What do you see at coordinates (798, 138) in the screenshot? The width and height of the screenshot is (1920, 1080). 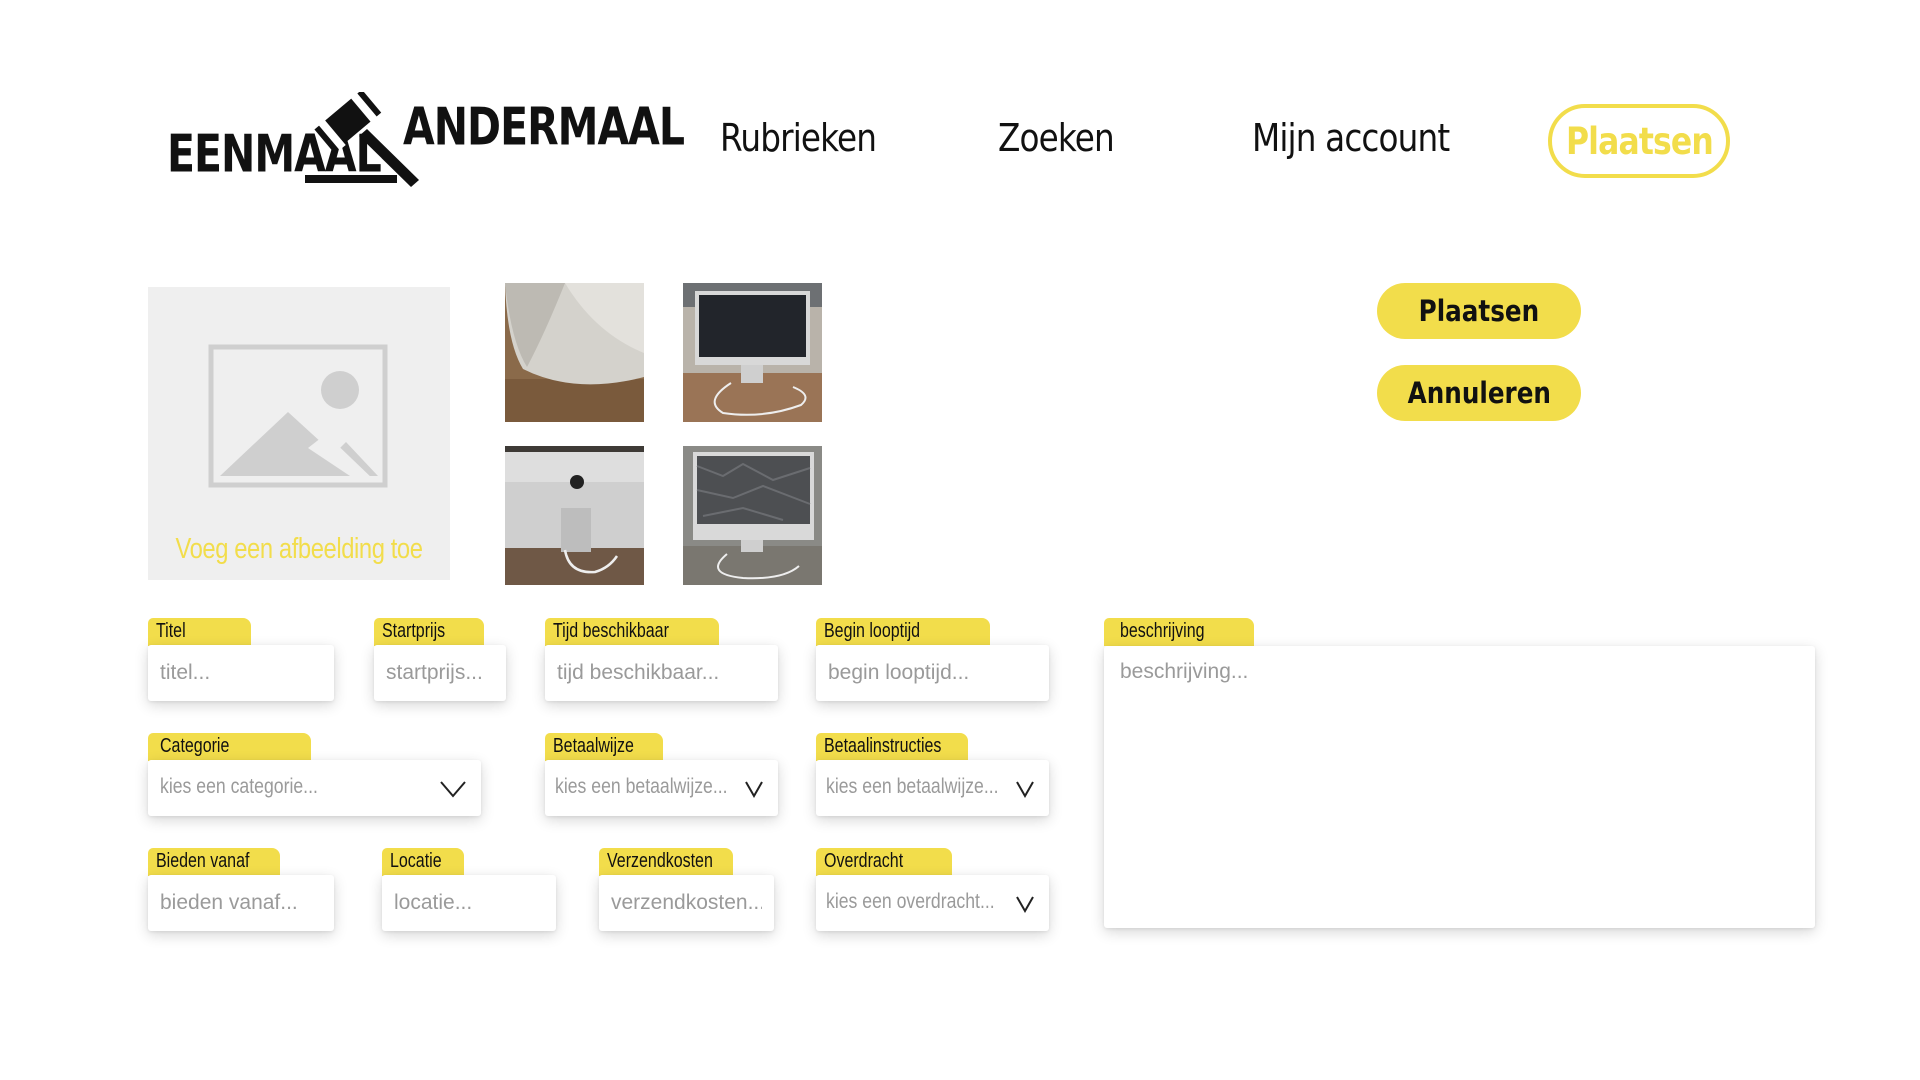 I see `nav-rubrieken: Rubrieken` at bounding box center [798, 138].